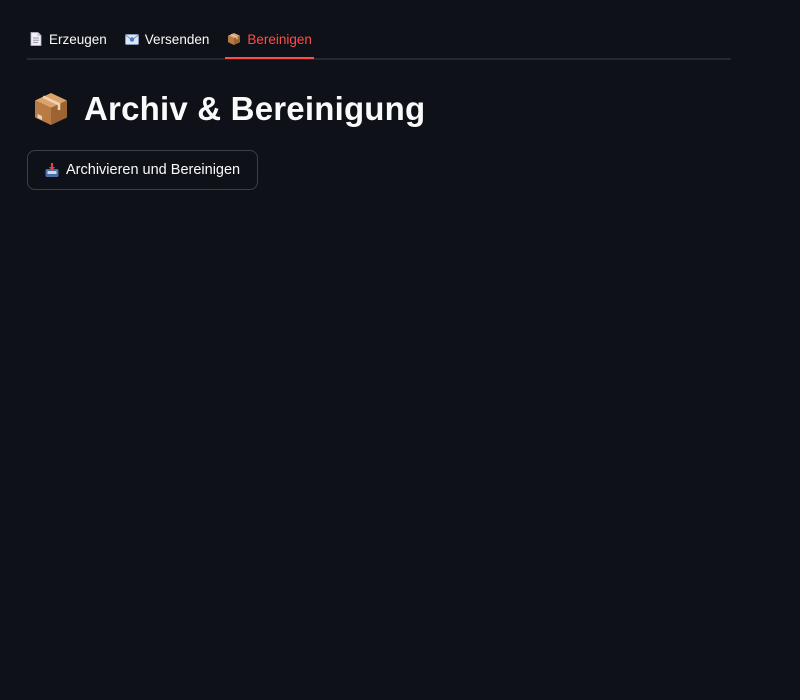 The image size is (800, 700). I want to click on tab-erzeugen: Erzeugen, so click(68, 39).